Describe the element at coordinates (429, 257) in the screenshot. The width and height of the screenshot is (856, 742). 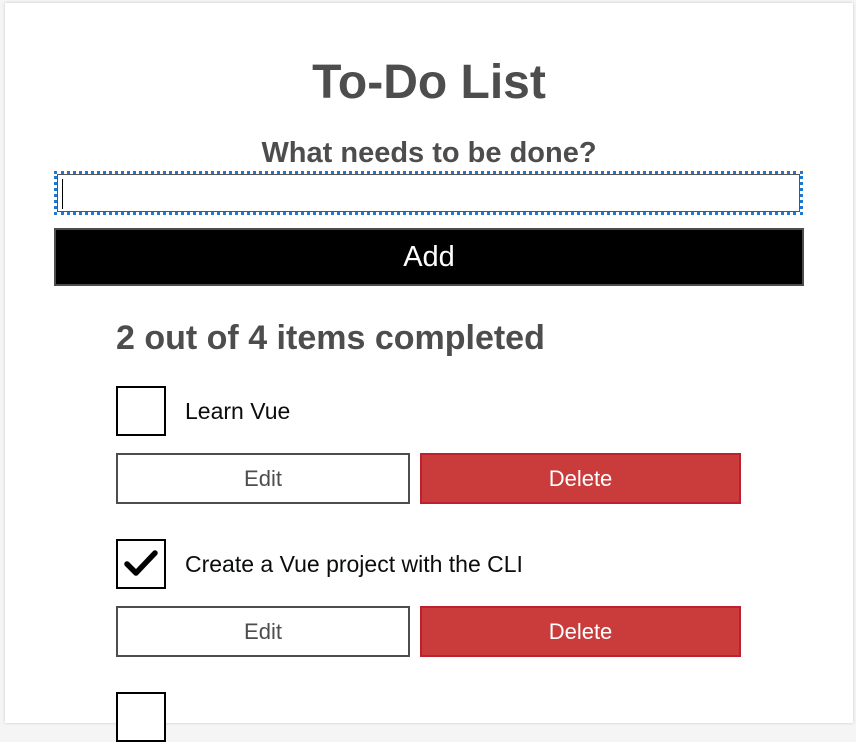
I see `add-button: Add` at that location.